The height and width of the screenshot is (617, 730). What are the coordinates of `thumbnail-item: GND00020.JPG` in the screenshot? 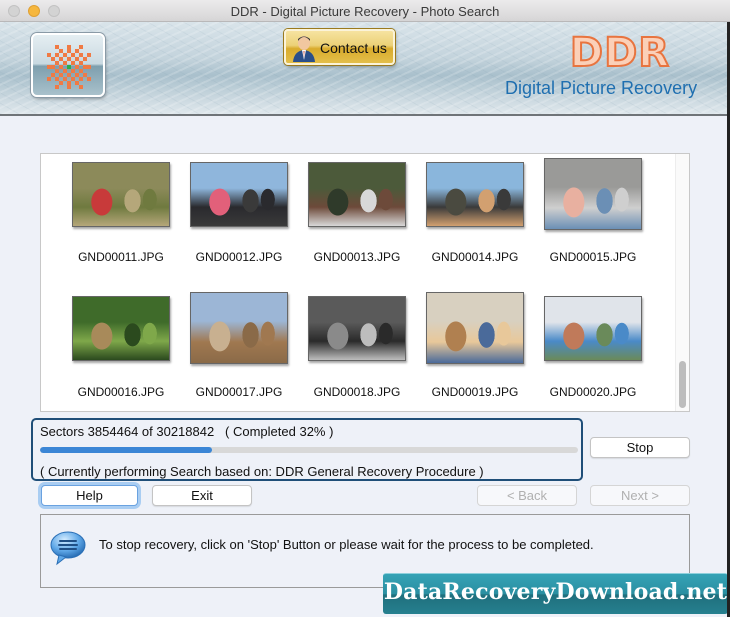 It's located at (593, 356).